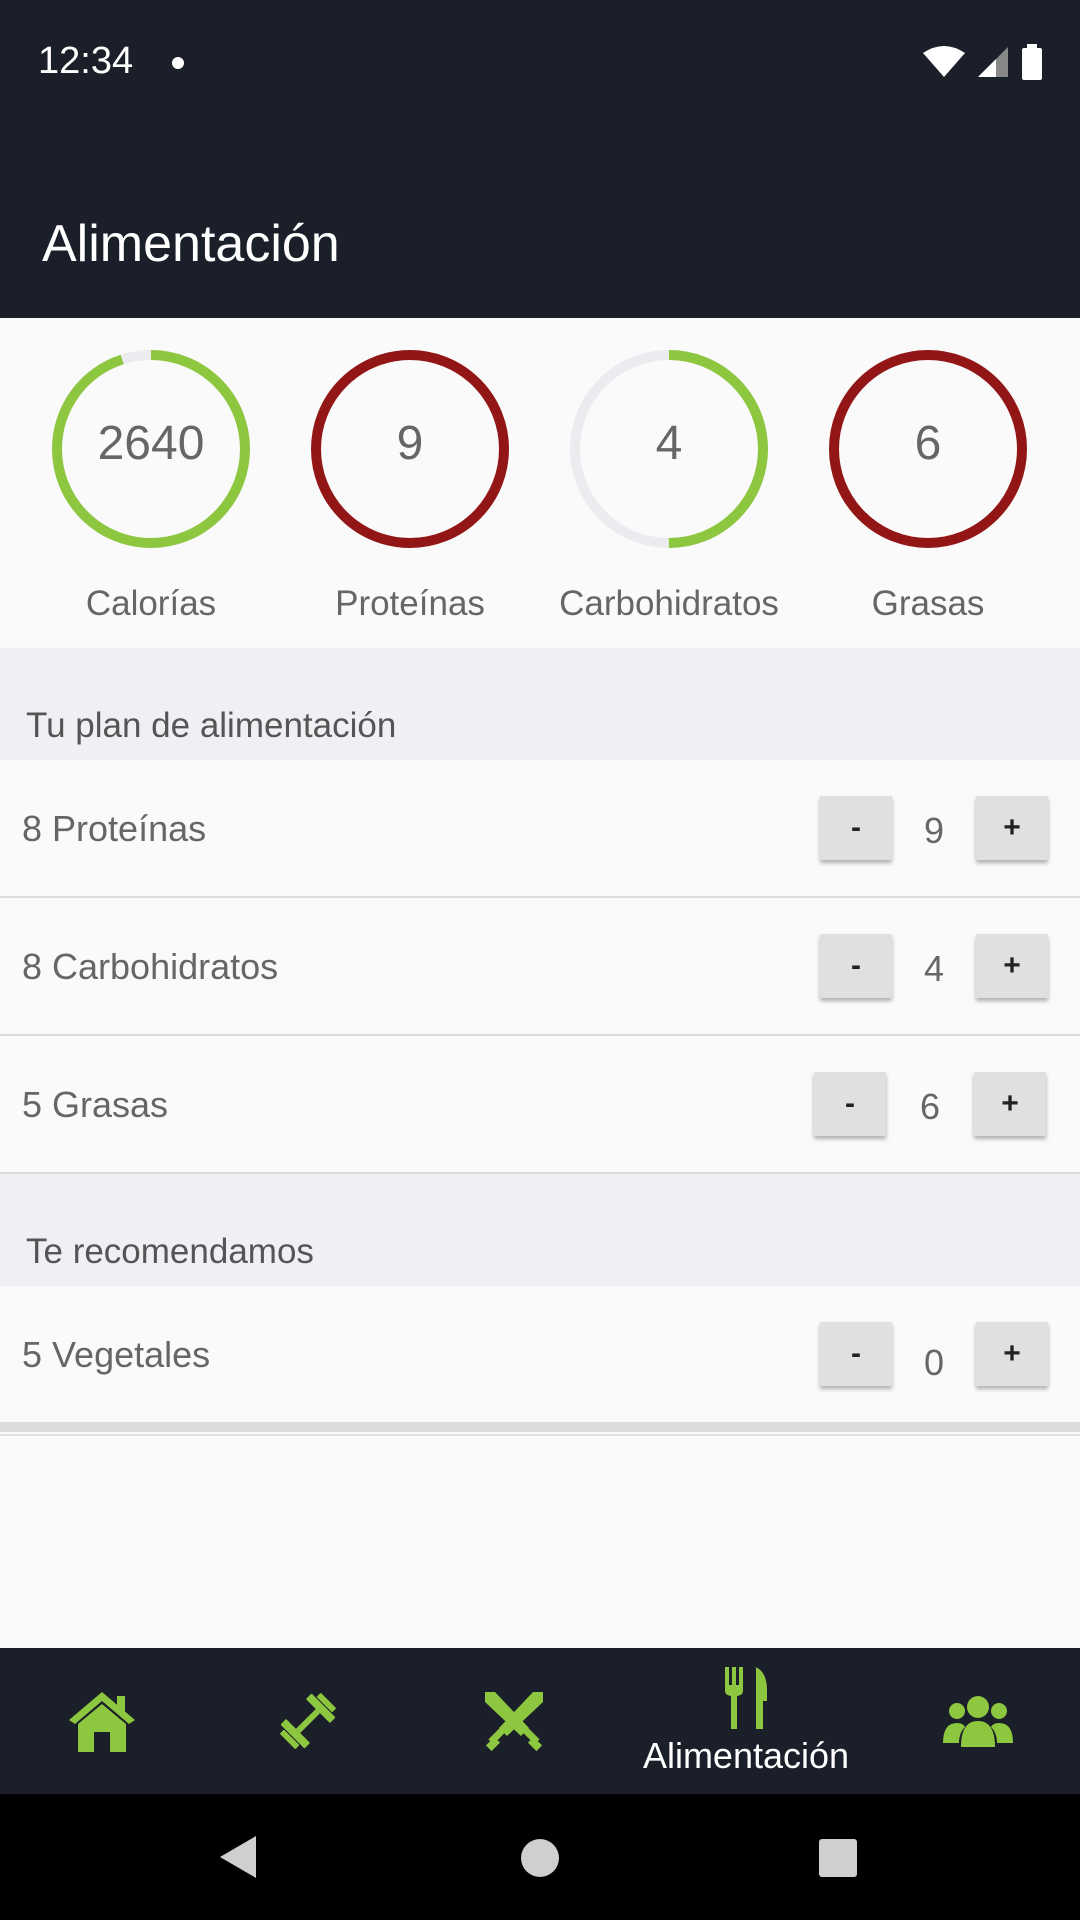 Image resolution: width=1080 pixels, height=1920 pixels. What do you see at coordinates (150, 966) in the screenshot?
I see `item-label: 8 Carbohidratos` at bounding box center [150, 966].